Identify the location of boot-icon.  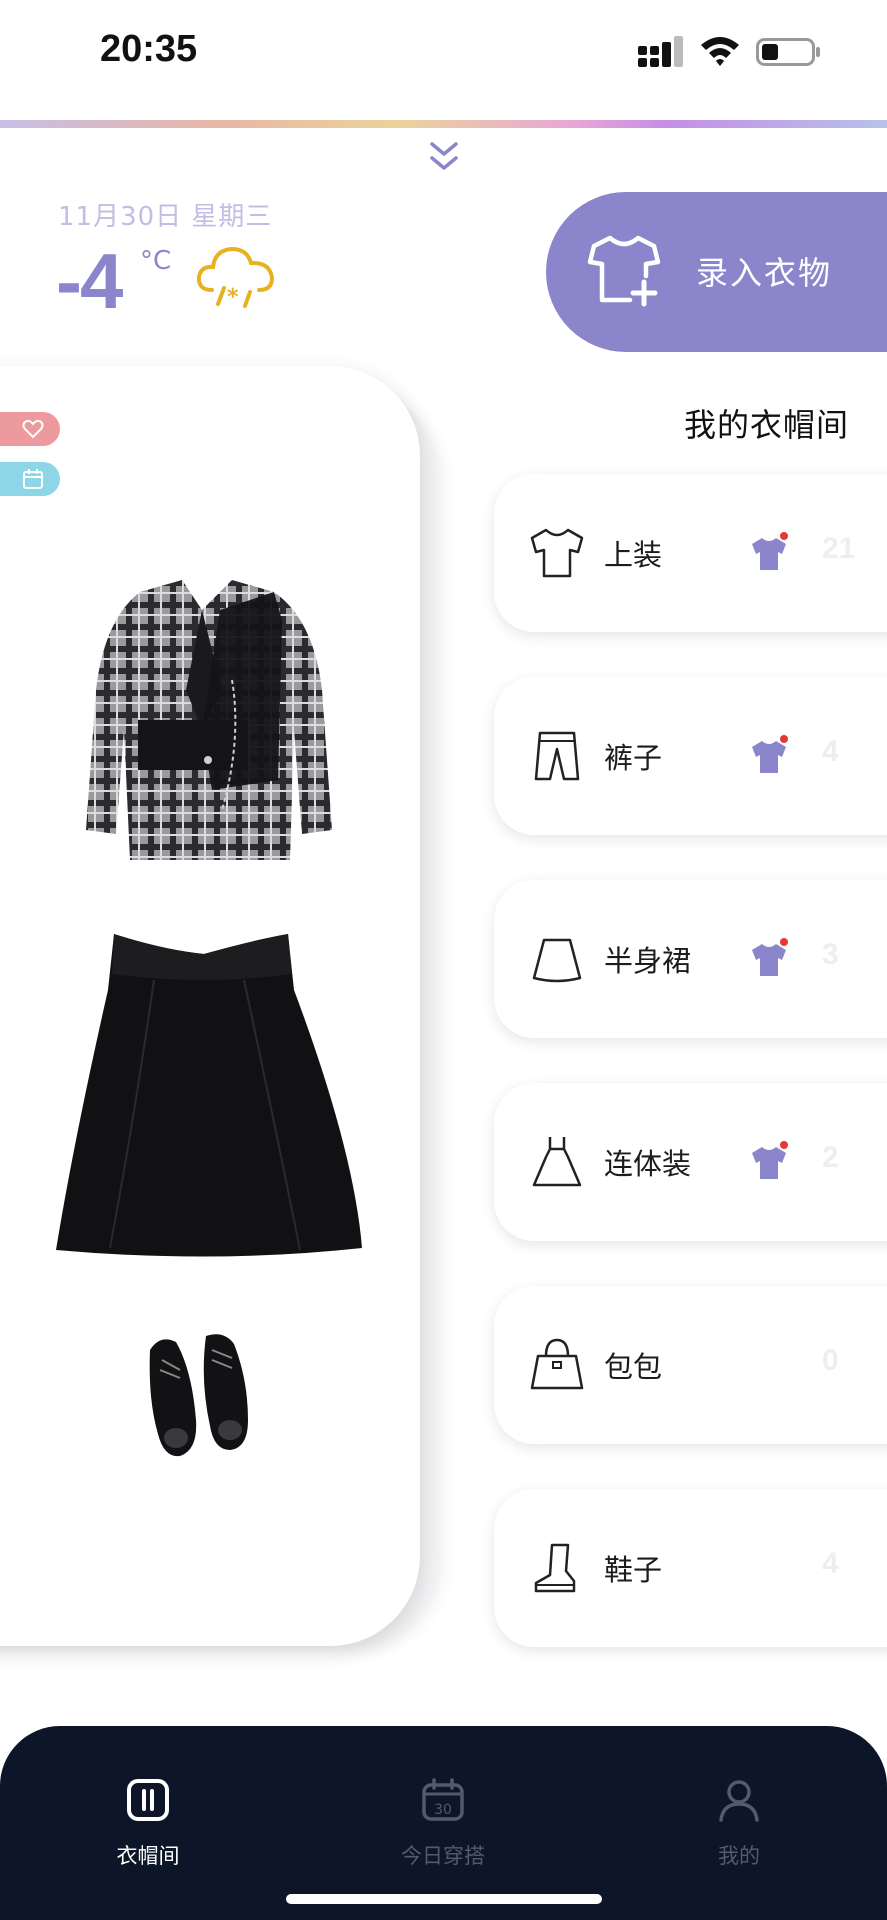
(555, 1568).